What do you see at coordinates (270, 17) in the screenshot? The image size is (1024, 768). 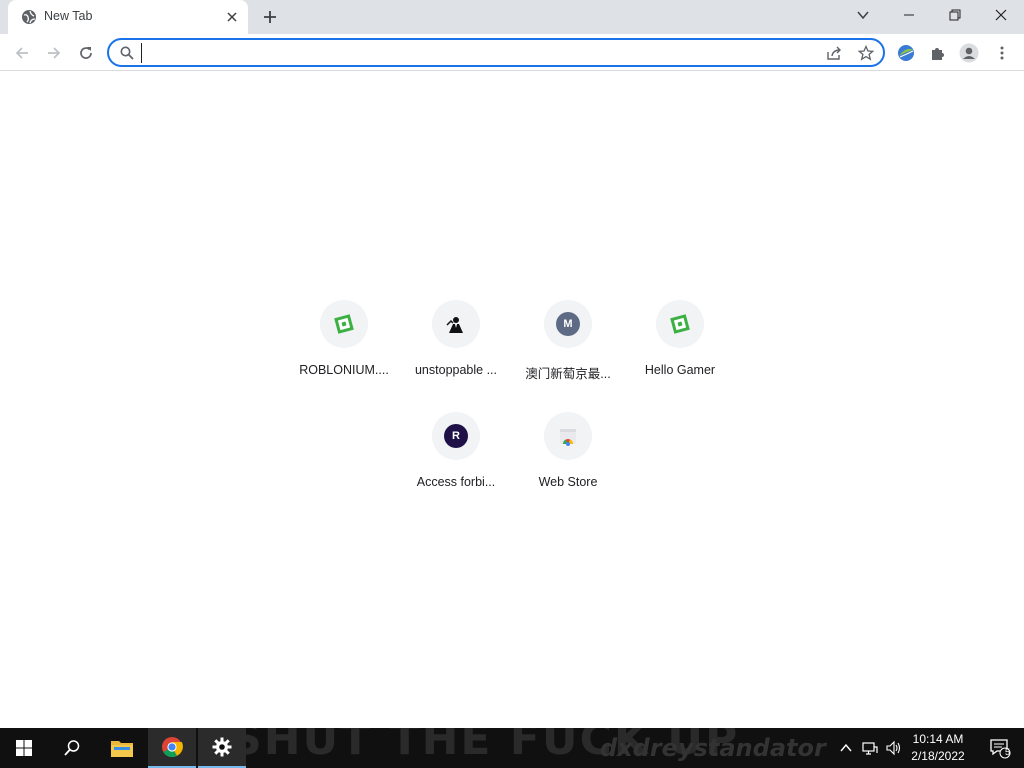 I see `new-tab-button` at bounding box center [270, 17].